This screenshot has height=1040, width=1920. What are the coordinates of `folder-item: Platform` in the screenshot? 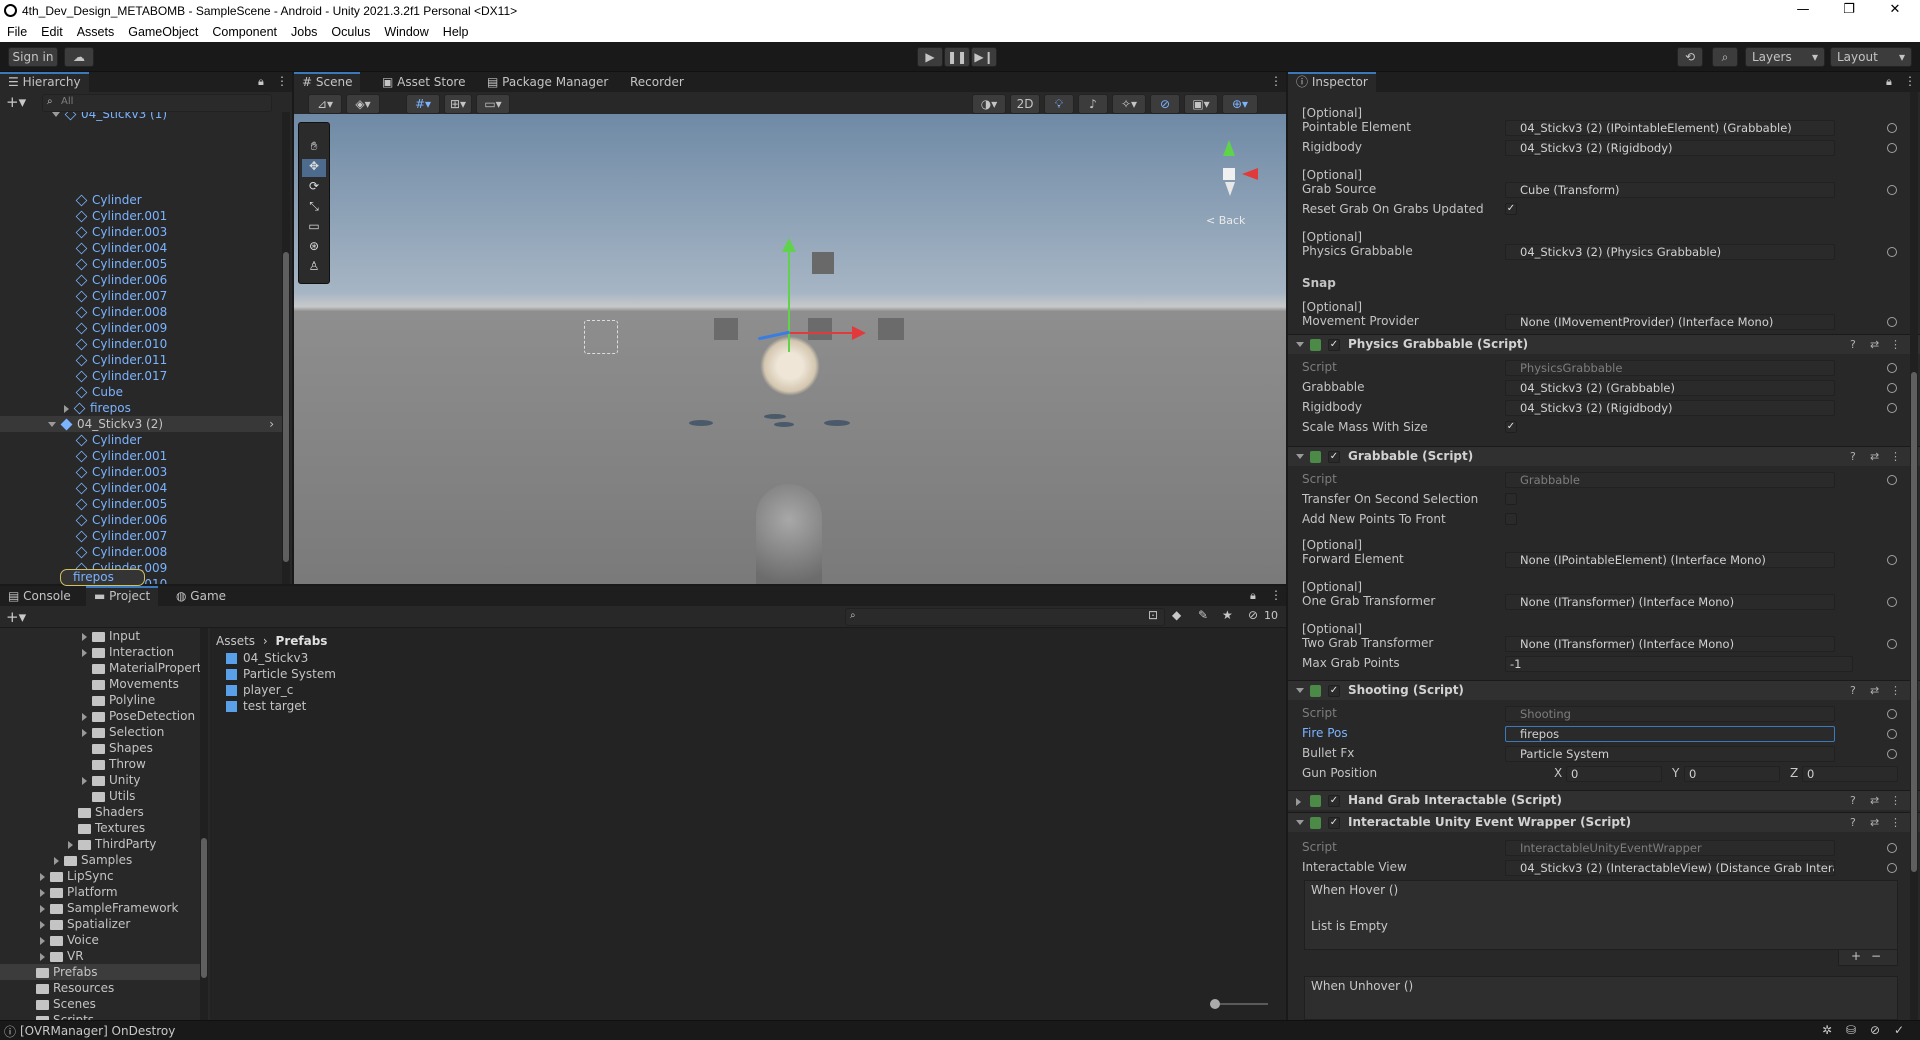 It's located at (100, 892).